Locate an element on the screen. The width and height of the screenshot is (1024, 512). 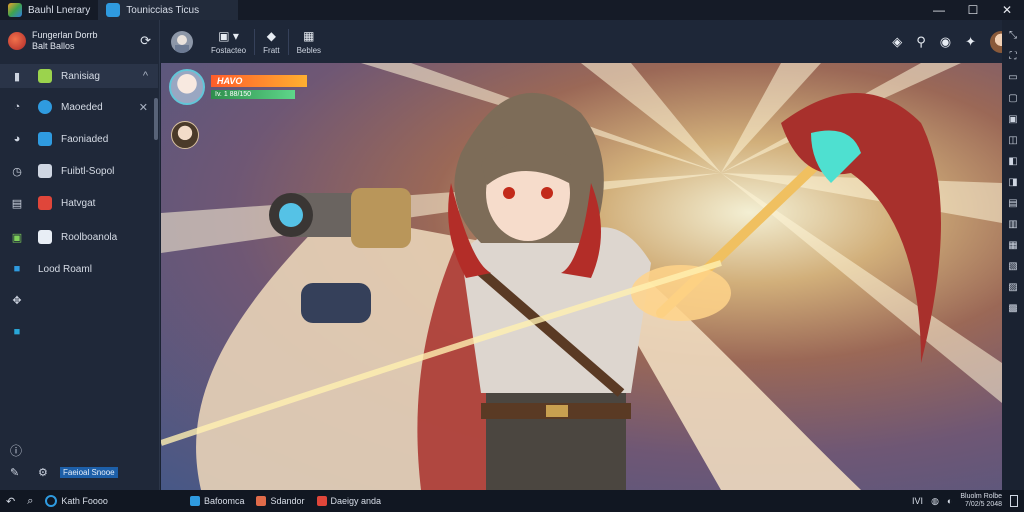
sidebar-item-roolboanola: ▣ Roolboanola is located at coordinates (79, 237).